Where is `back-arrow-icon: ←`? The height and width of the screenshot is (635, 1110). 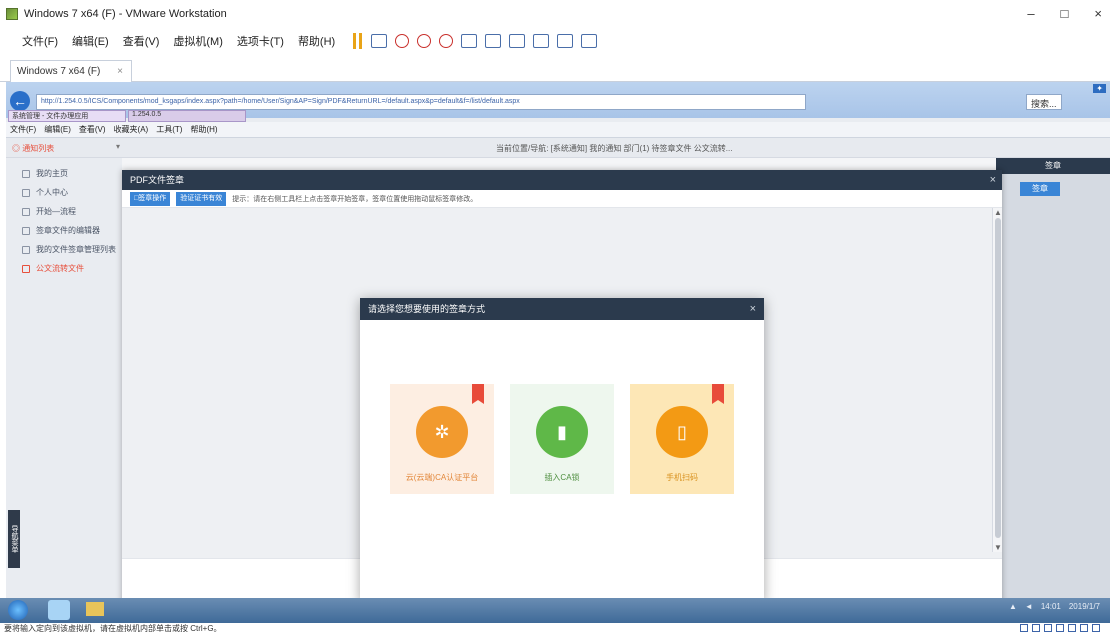
back-arrow-icon: ← is located at coordinates (20, 101).